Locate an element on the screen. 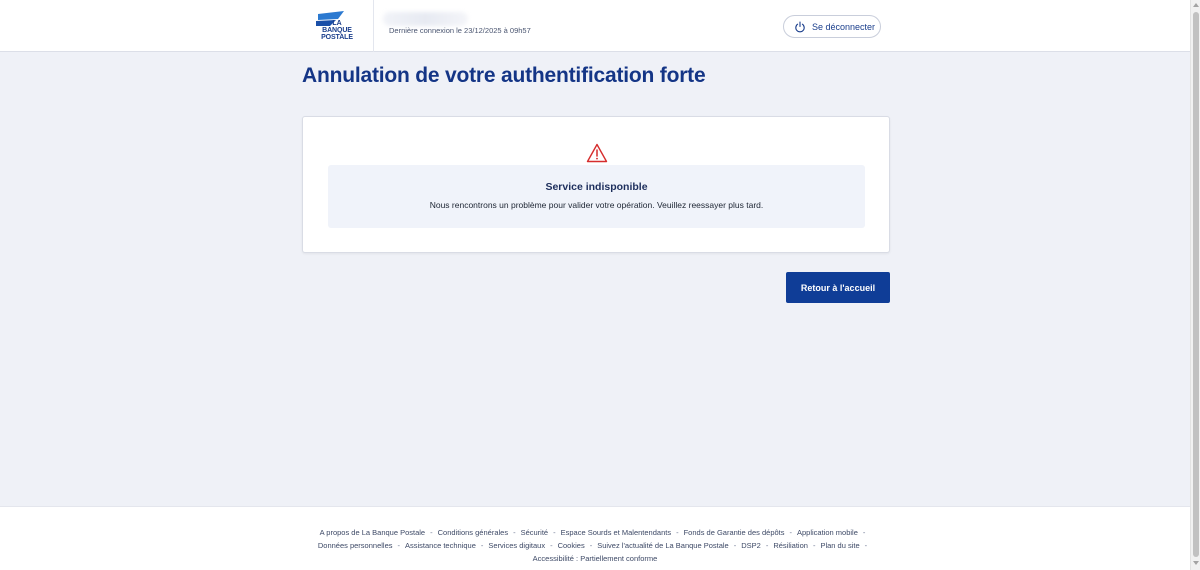 This screenshot has width=1200, height=570. scroll-up-arrow-icon is located at coordinates (1196, 5).